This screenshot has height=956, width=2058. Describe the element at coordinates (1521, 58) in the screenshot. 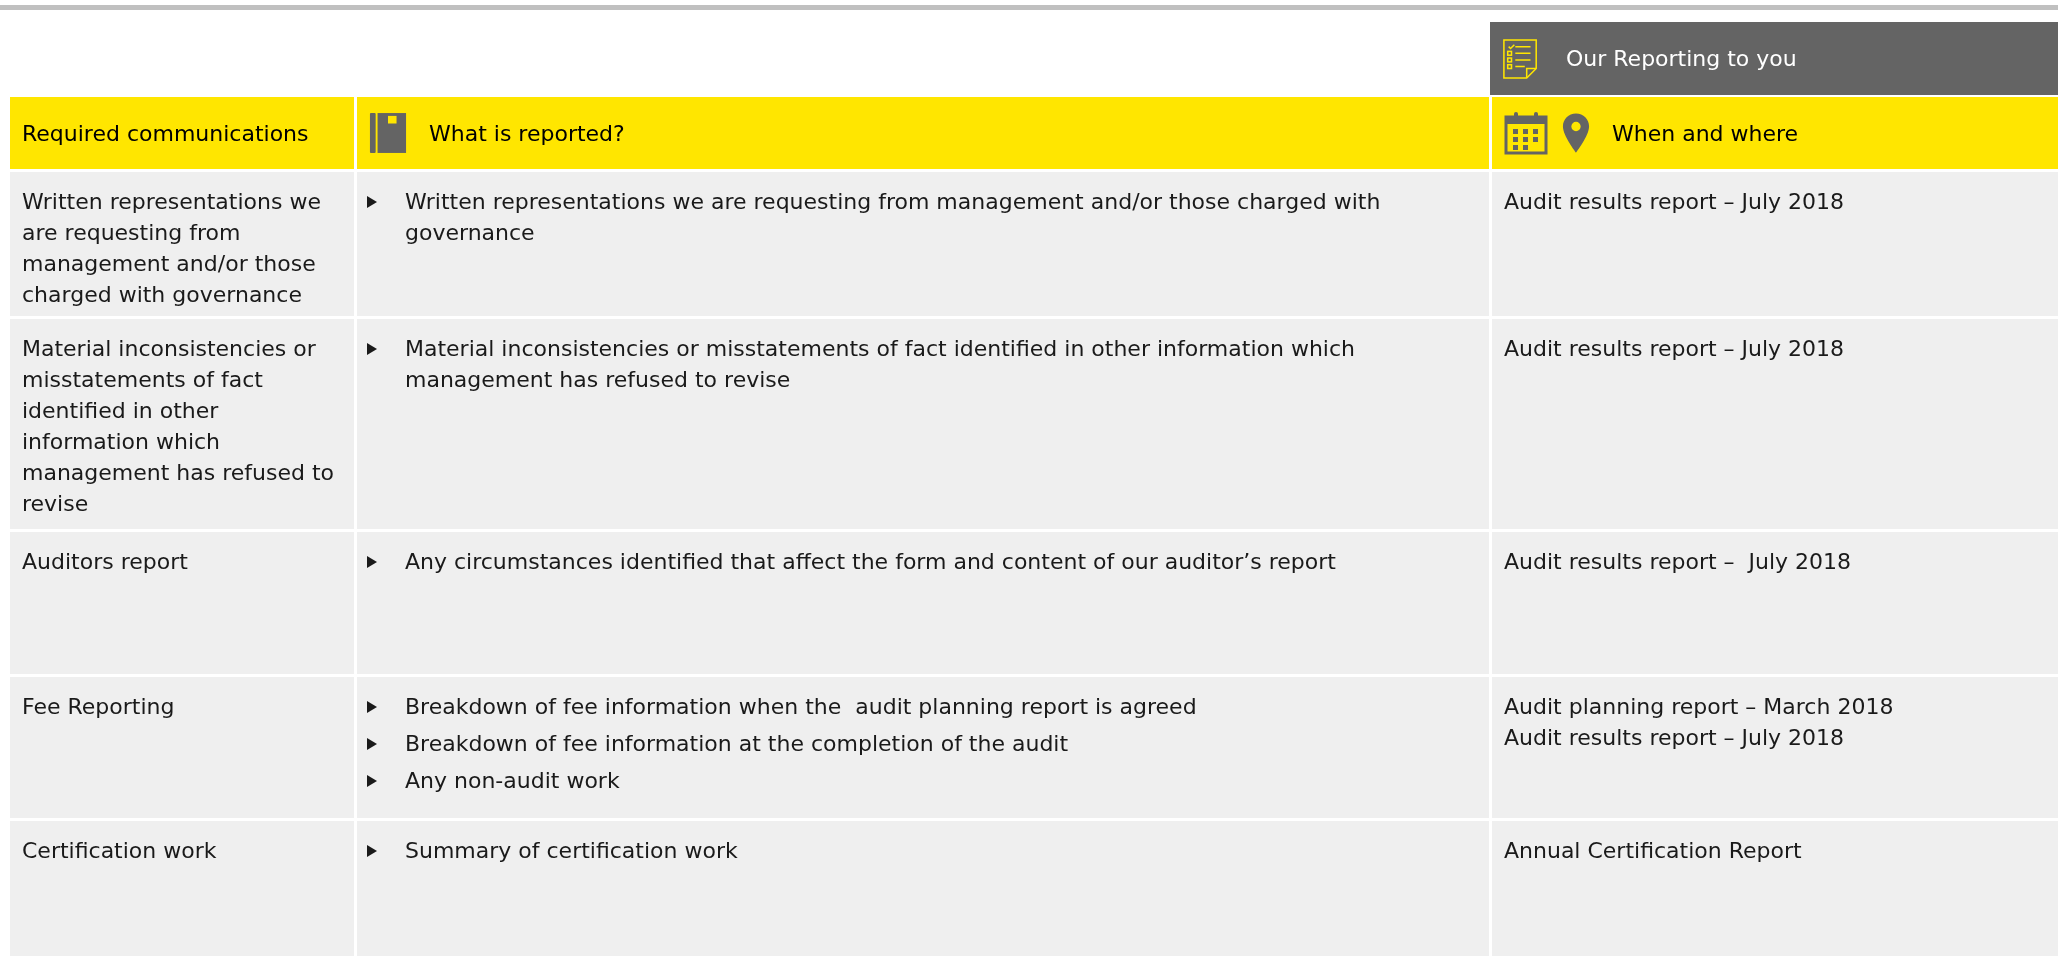

I see `checklist-icon` at that location.